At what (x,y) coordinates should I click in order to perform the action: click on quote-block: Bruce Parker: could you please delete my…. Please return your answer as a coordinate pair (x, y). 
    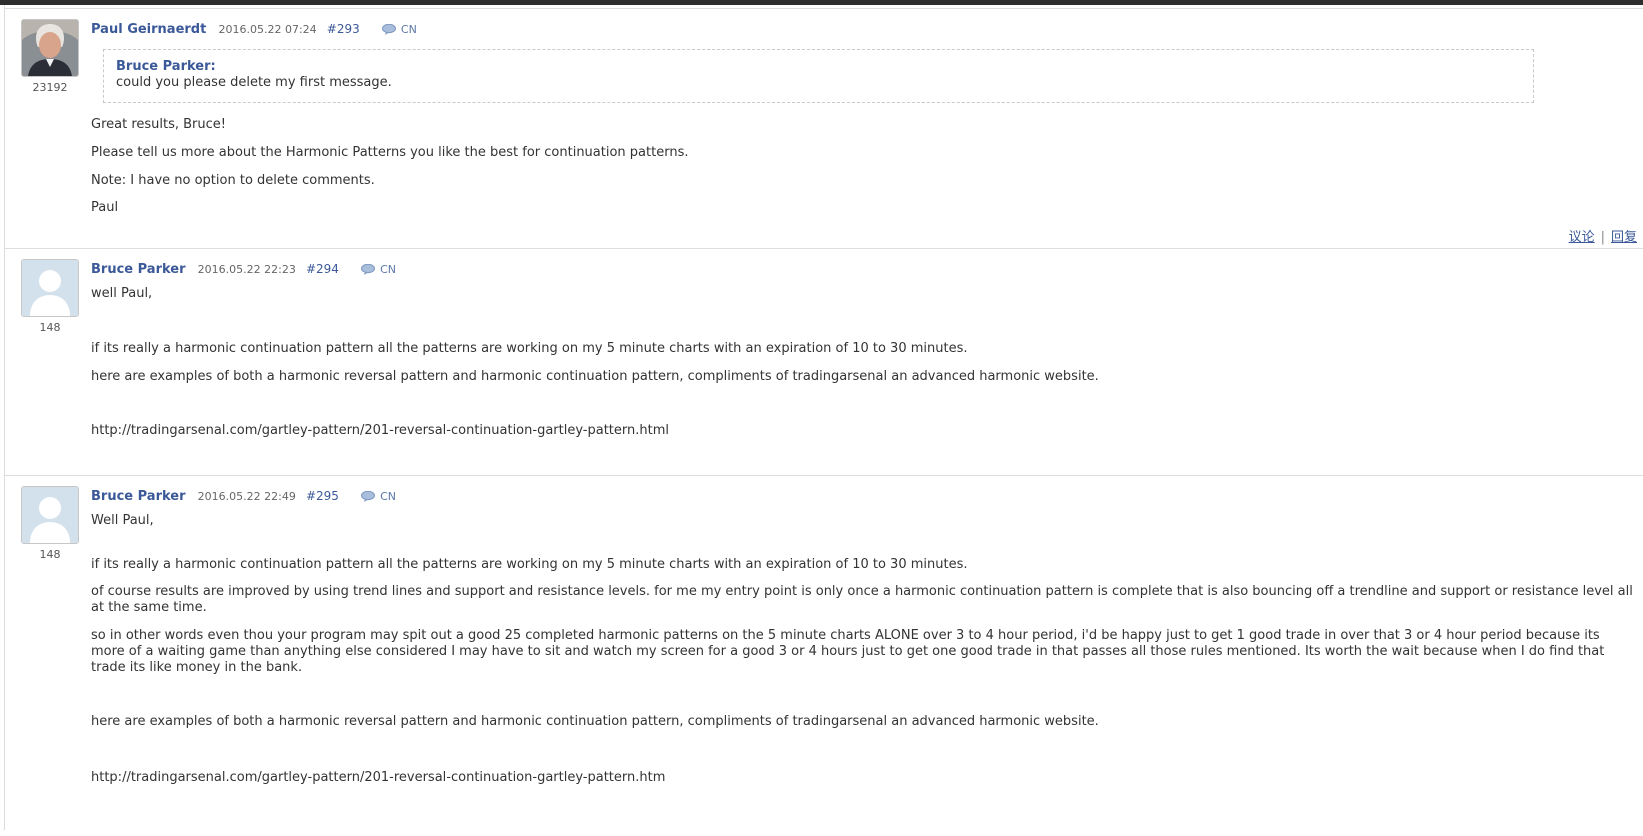
    Looking at the image, I should click on (818, 76).